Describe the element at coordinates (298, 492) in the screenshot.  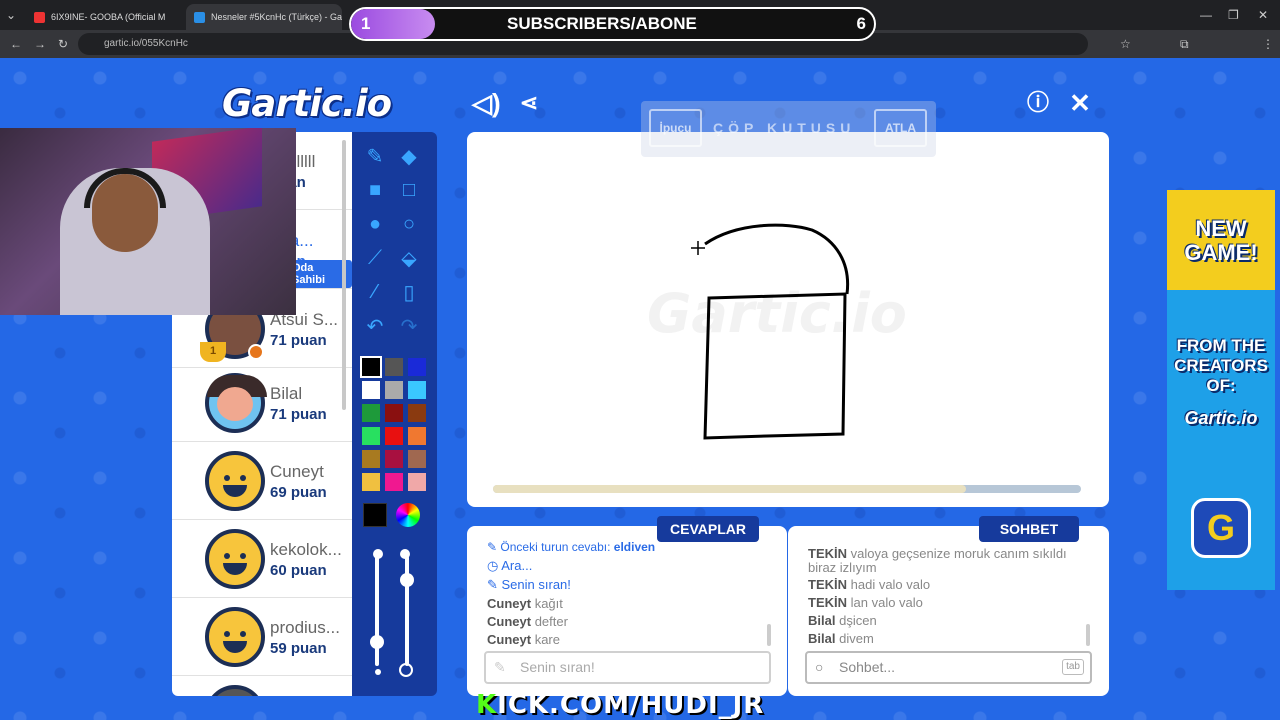
I see `player-score: 69 puan` at that location.